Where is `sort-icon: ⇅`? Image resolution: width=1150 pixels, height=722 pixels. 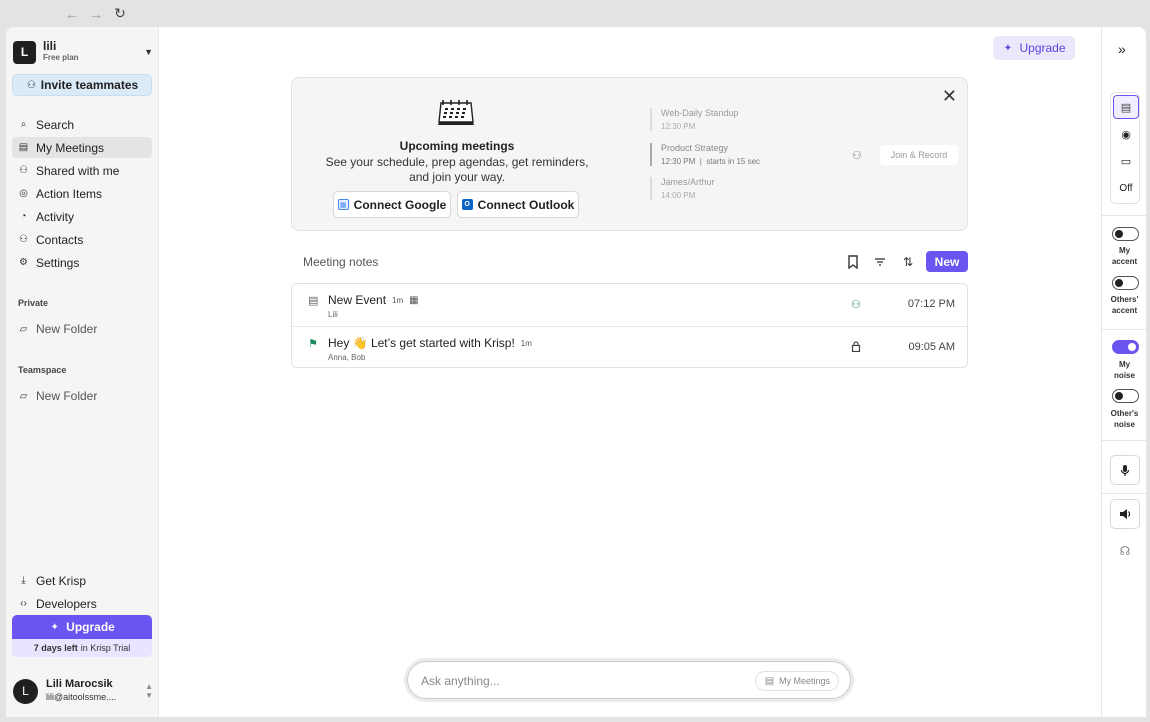 sort-icon: ⇅ is located at coordinates (908, 262).